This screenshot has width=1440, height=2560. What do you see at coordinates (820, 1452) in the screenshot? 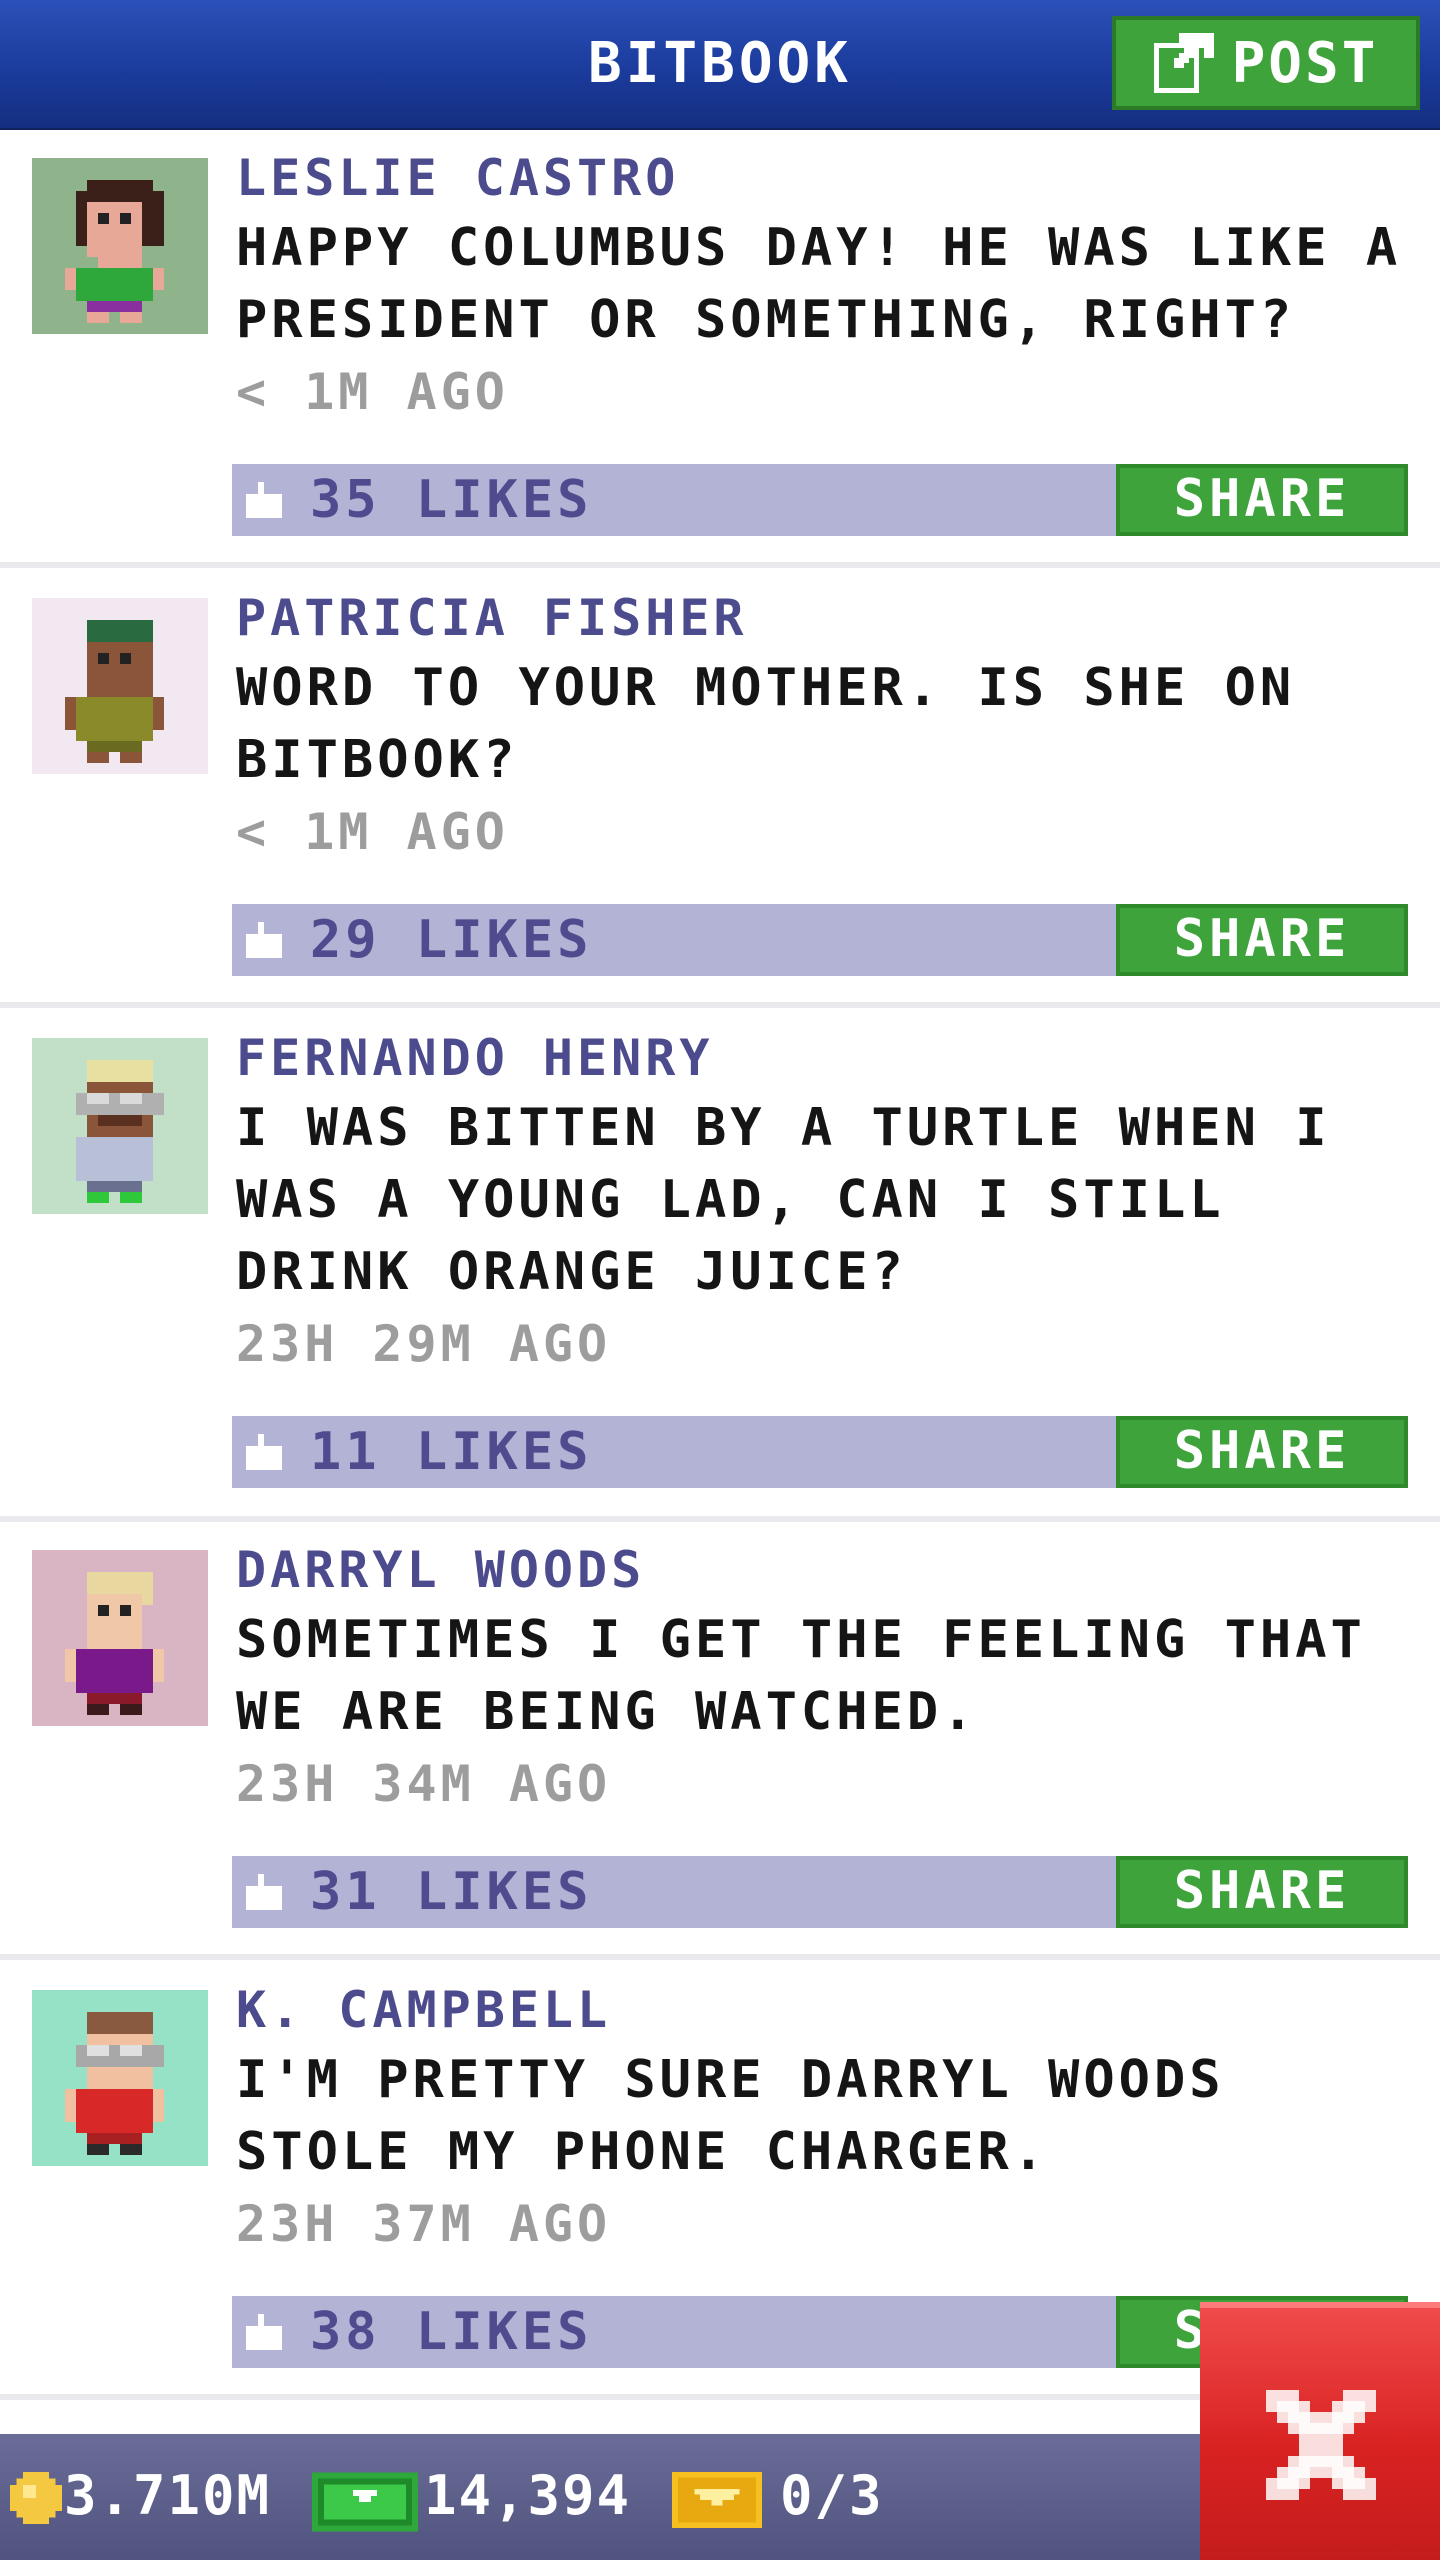
I see `like-bar: 11 LIKES SHARE` at bounding box center [820, 1452].